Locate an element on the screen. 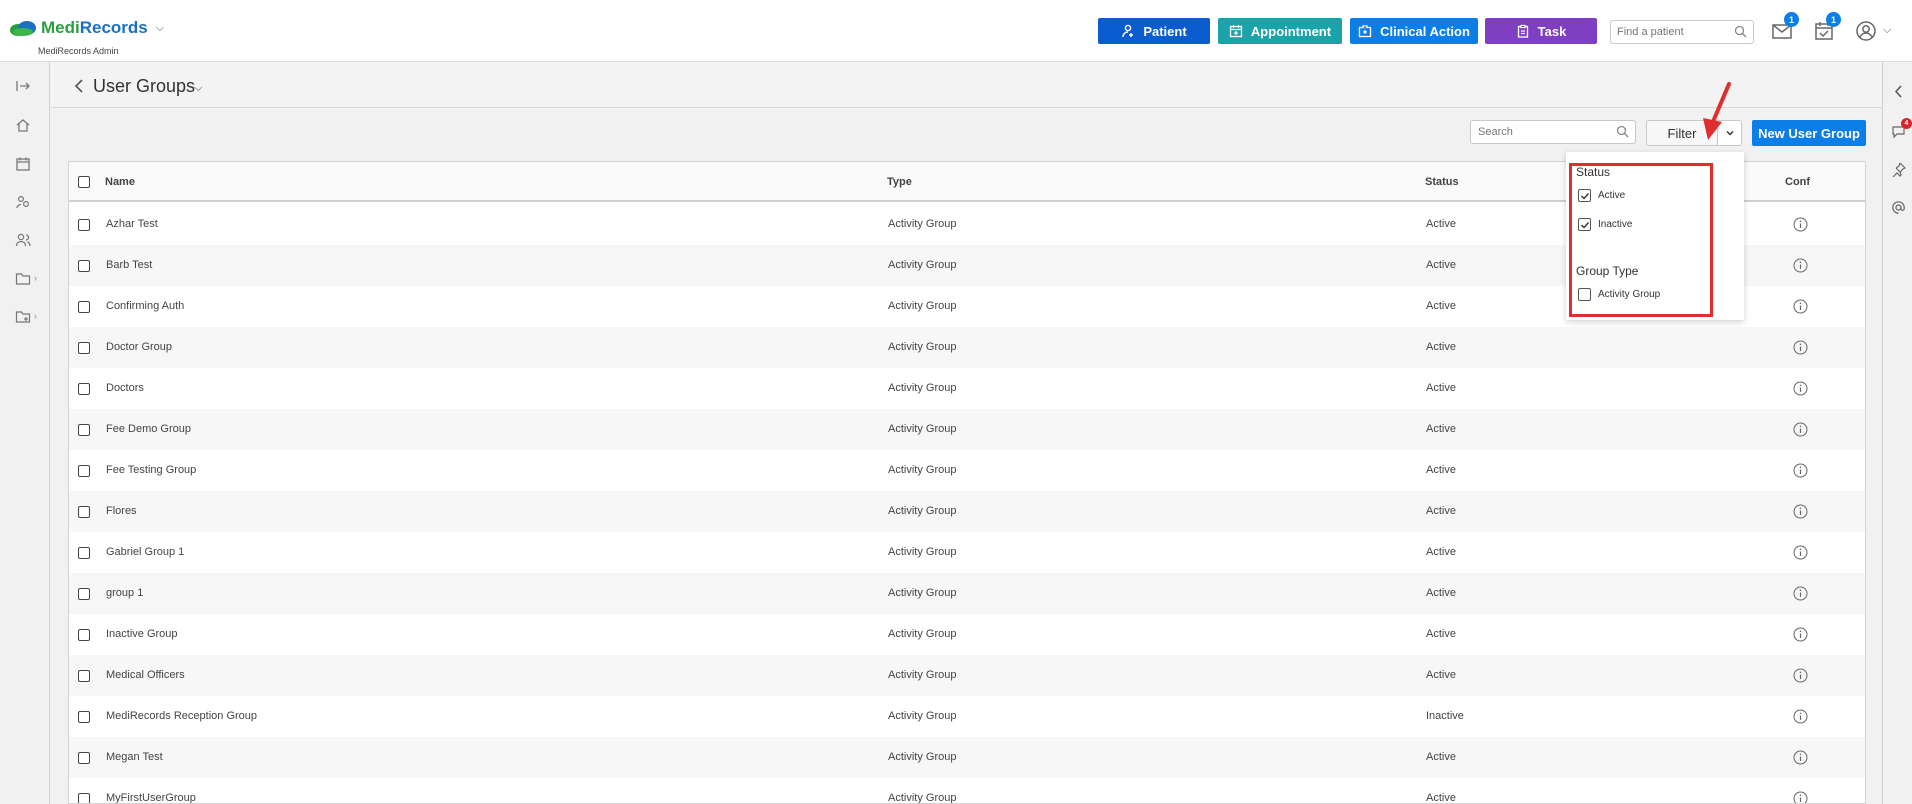  table-search-input is located at coordinates (1541, 132).